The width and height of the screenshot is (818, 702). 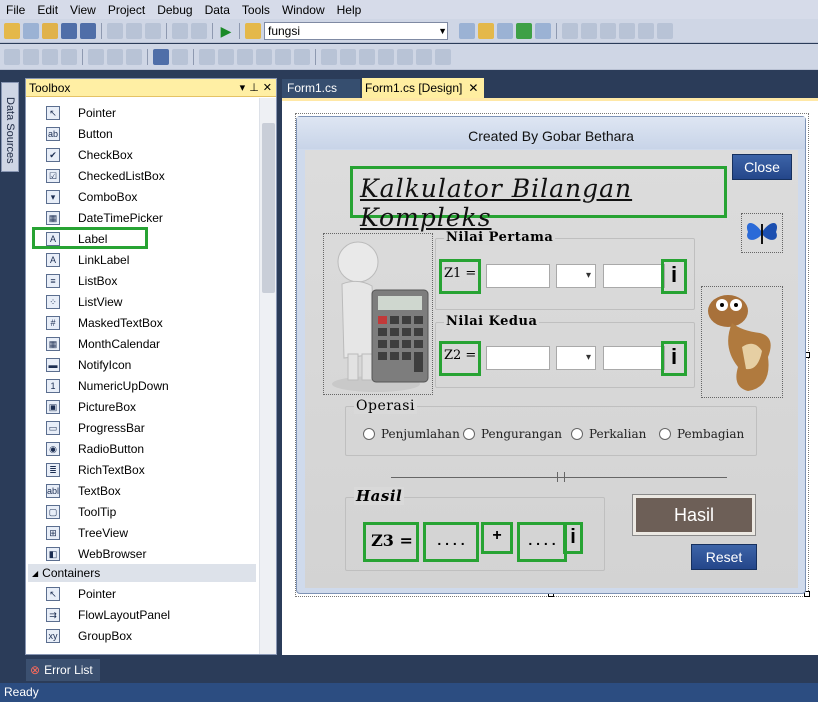 What do you see at coordinates (47, 10) in the screenshot?
I see `menu-edit: Edit` at bounding box center [47, 10].